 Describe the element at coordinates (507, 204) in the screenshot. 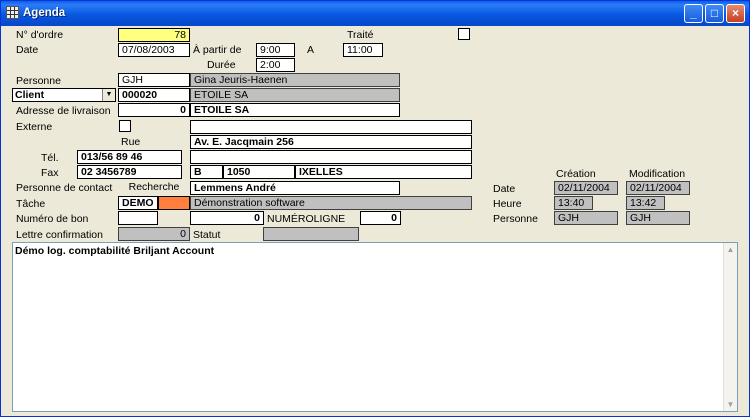

I see `meta-heure-label: Heure` at that location.